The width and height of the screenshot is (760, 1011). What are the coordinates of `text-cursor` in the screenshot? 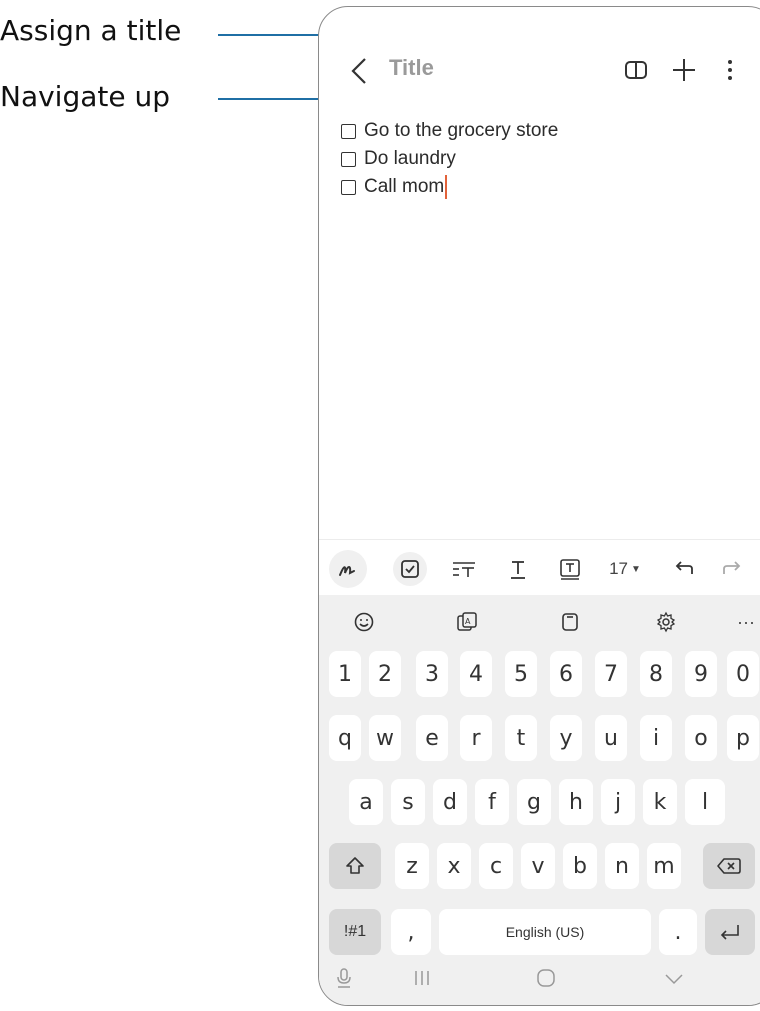 It's located at (446, 187).